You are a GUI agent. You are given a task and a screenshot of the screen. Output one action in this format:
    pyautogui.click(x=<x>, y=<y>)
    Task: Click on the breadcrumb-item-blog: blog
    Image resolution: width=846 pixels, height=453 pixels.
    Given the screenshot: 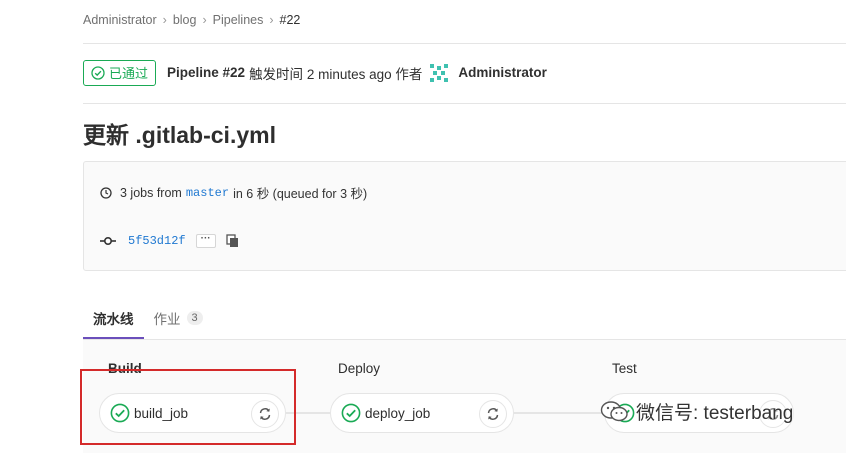 What is the action you would take?
    pyautogui.click(x=185, y=20)
    